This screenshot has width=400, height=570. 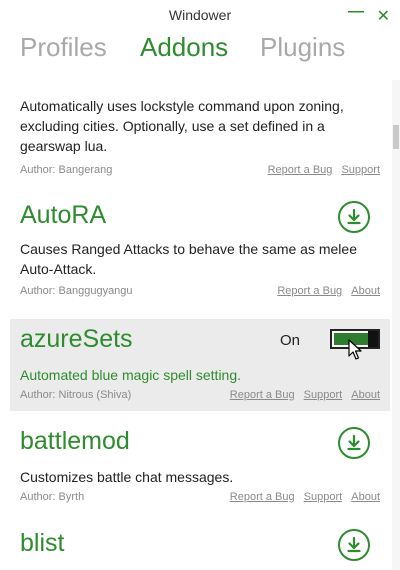 I want to click on addon-name: blist, so click(x=42, y=543).